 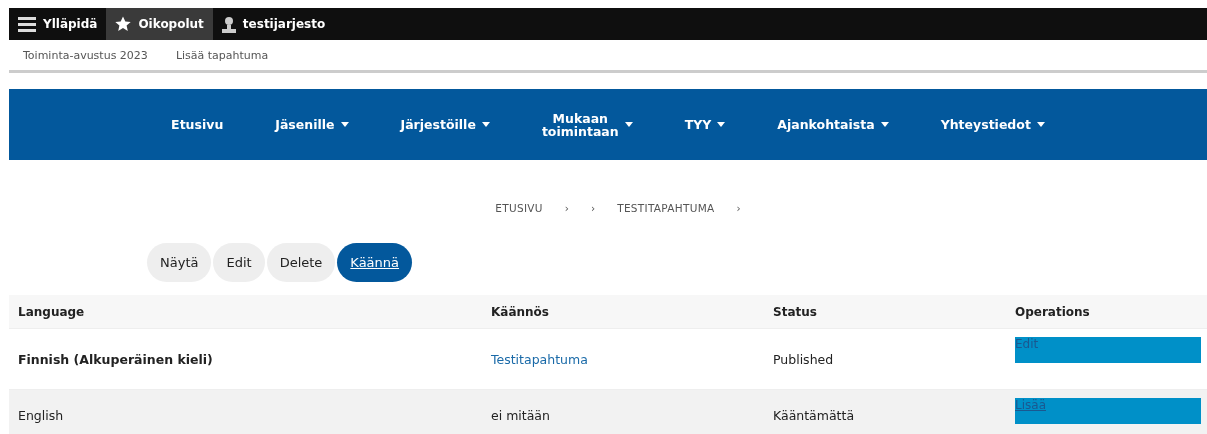 What do you see at coordinates (85, 55) in the screenshot?
I see `tray-link: Toiminta-avustus 2023` at bounding box center [85, 55].